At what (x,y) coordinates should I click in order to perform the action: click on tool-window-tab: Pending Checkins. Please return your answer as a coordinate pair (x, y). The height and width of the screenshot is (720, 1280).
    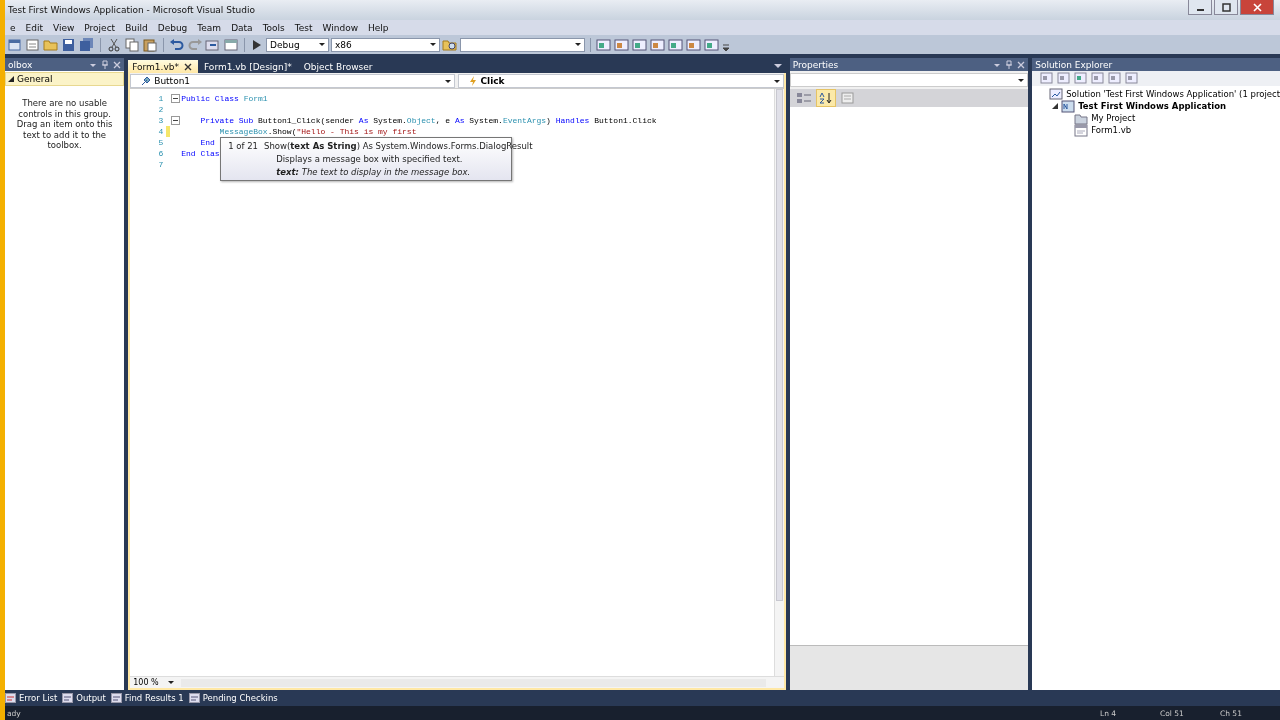
    Looking at the image, I should click on (233, 698).